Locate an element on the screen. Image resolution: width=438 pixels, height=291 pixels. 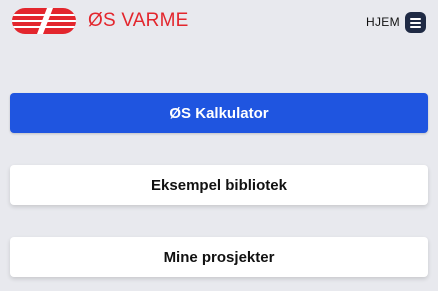
nav-home-link: HJEM is located at coordinates (383, 22).